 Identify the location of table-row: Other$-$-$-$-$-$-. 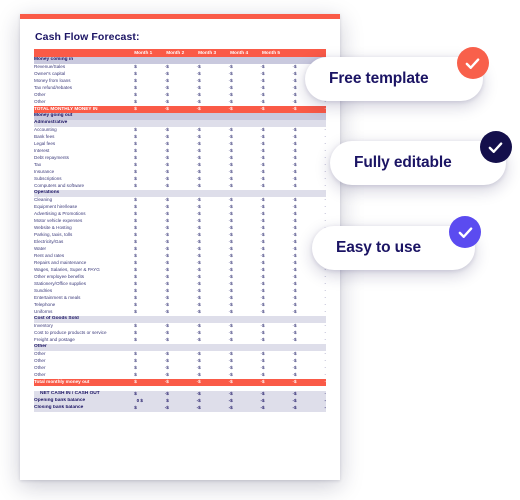
(180, 95).